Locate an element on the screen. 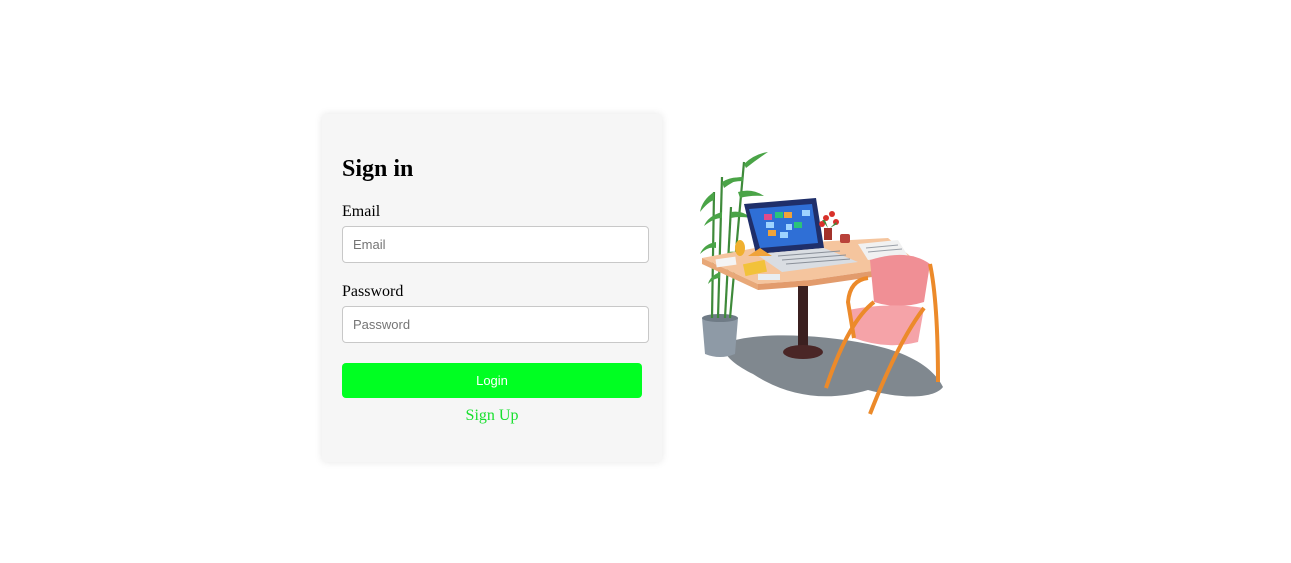 Image resolution: width=1291 pixels, height=563 pixels. email-input is located at coordinates (495, 244).